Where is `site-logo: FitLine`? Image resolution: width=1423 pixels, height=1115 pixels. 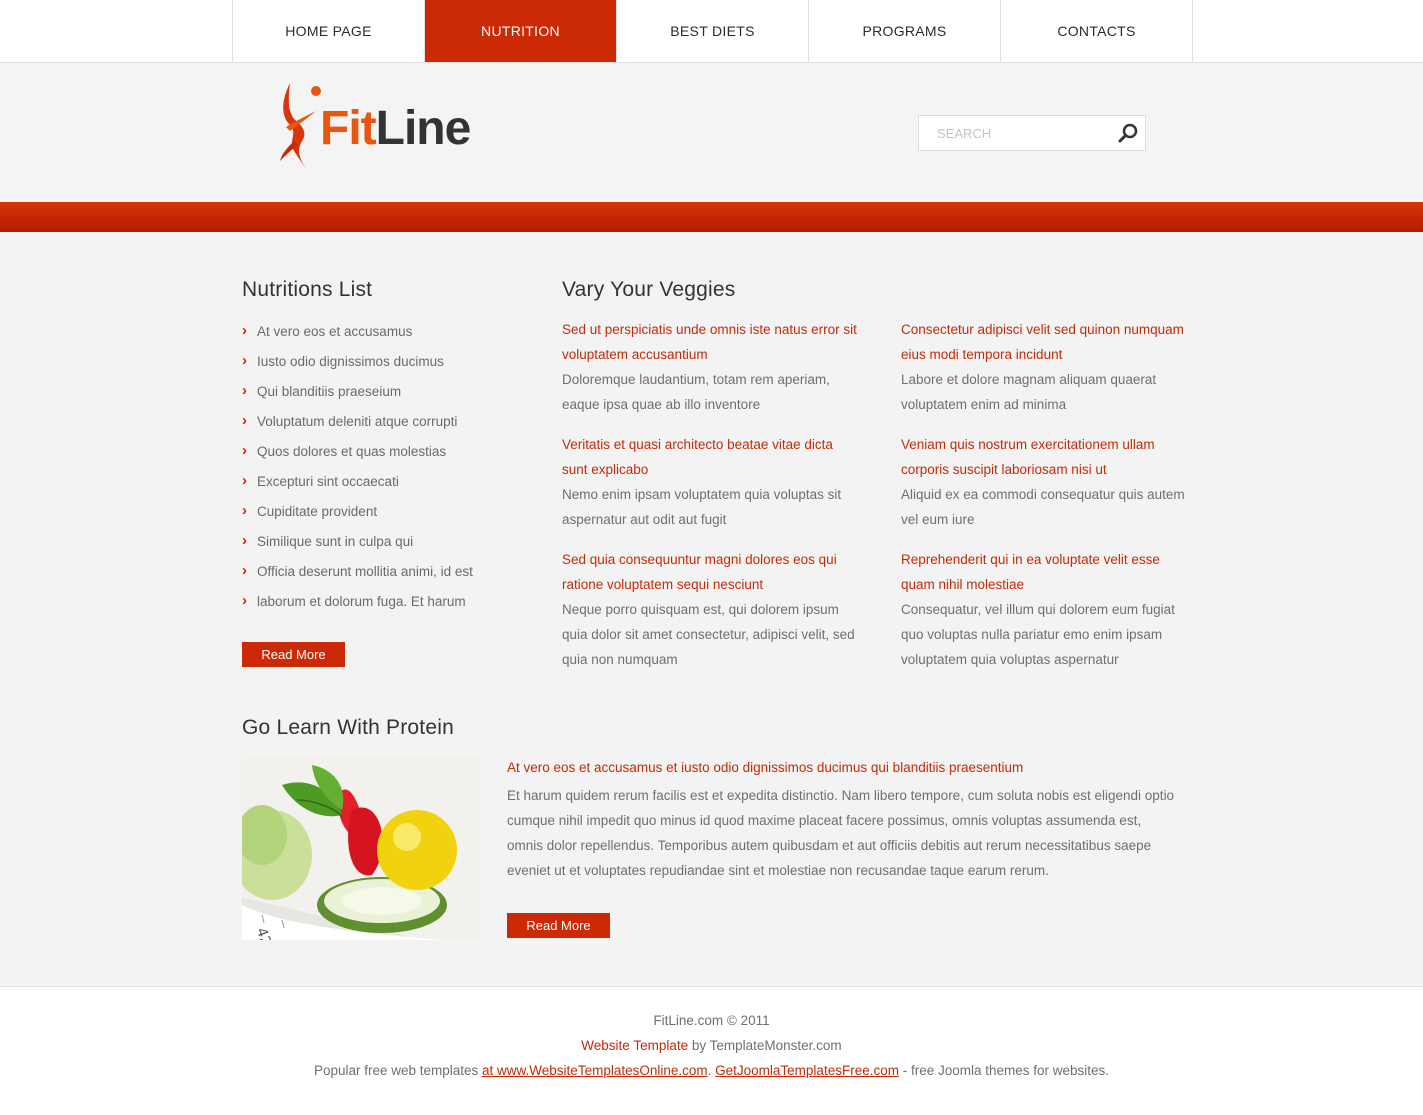
site-logo: FitLine is located at coordinates (386, 127).